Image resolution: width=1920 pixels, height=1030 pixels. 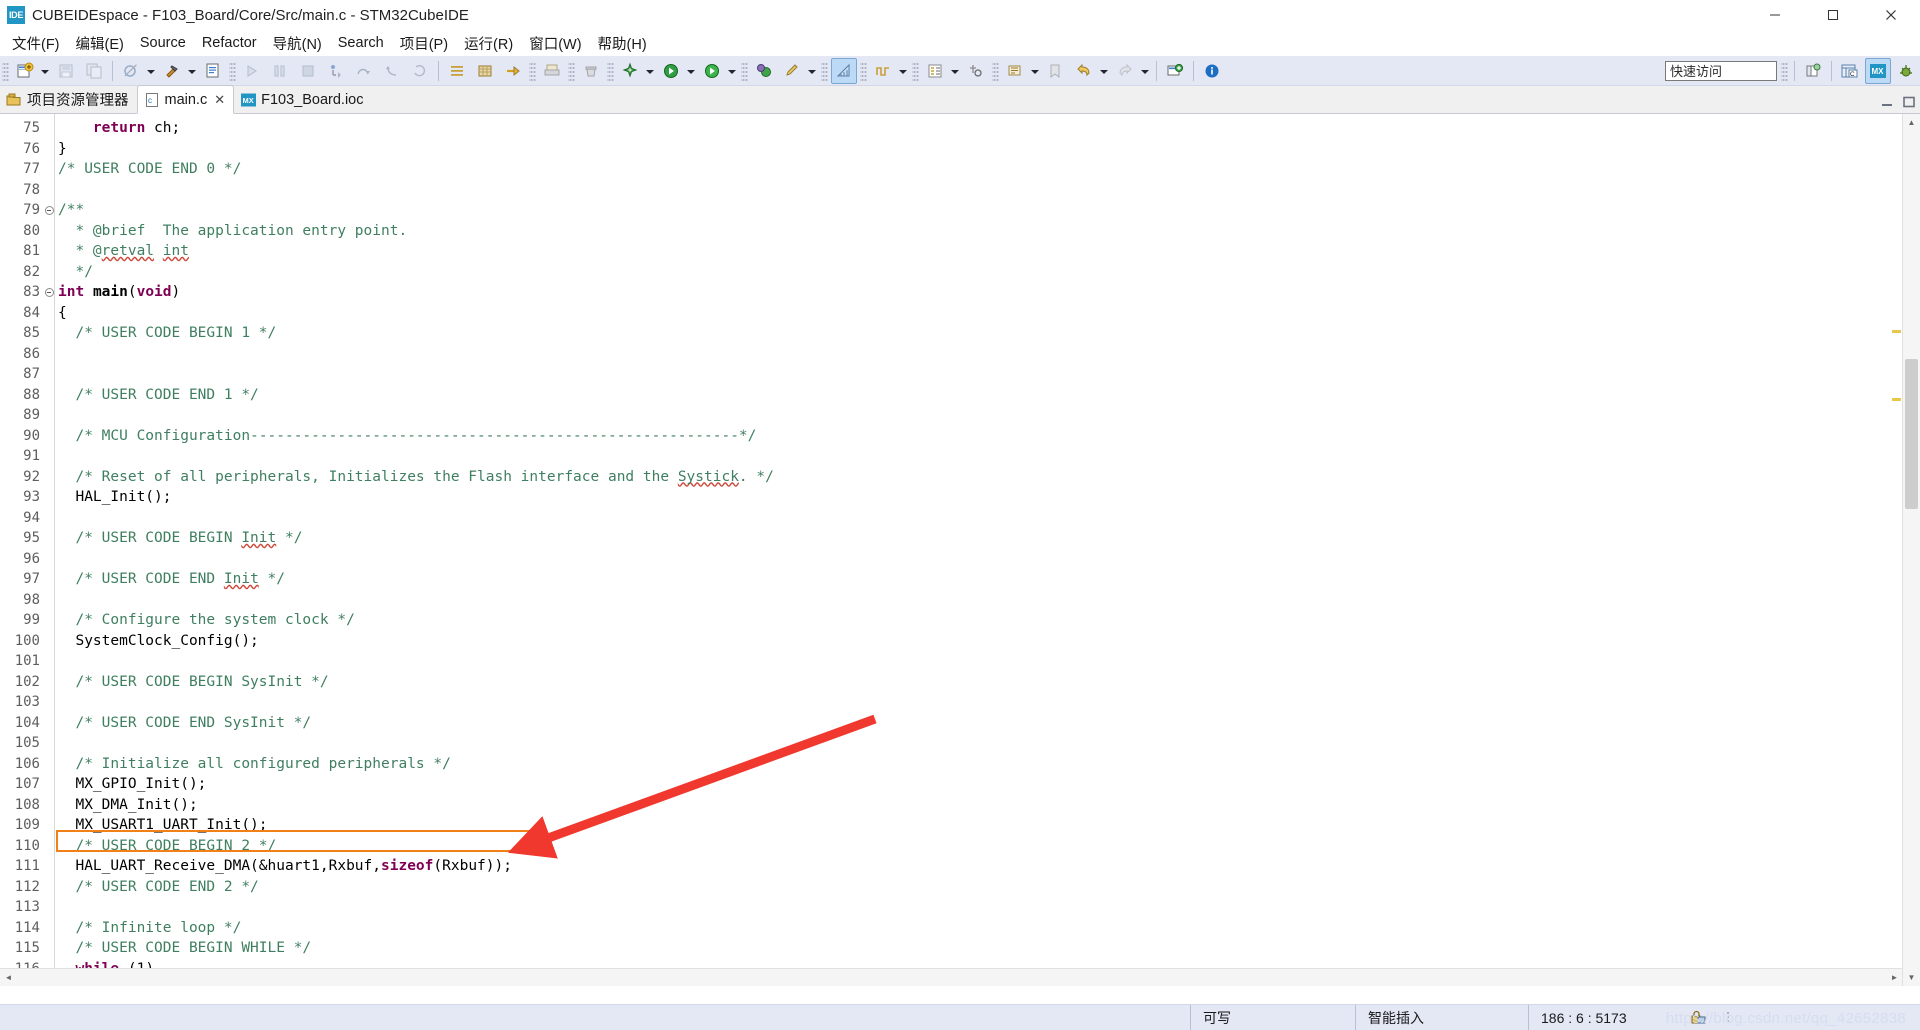 What do you see at coordinates (252, 71) in the screenshot?
I see `skip-breakpoints-icon` at bounding box center [252, 71].